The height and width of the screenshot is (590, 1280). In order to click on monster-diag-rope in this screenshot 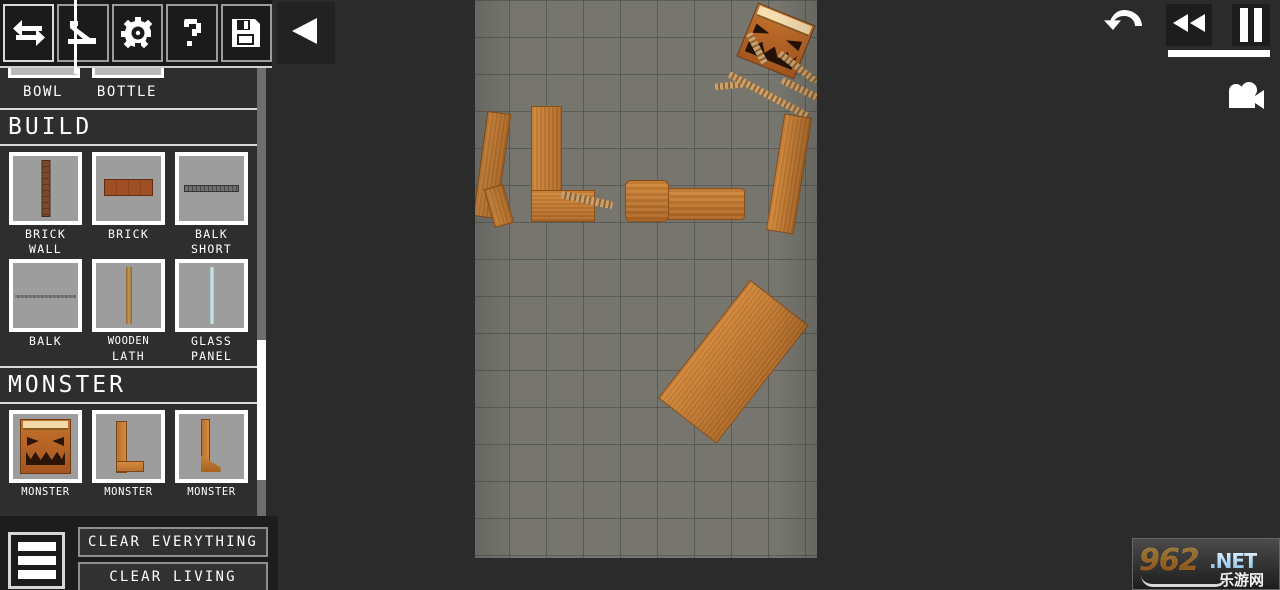, I will do `click(769, 95)`.